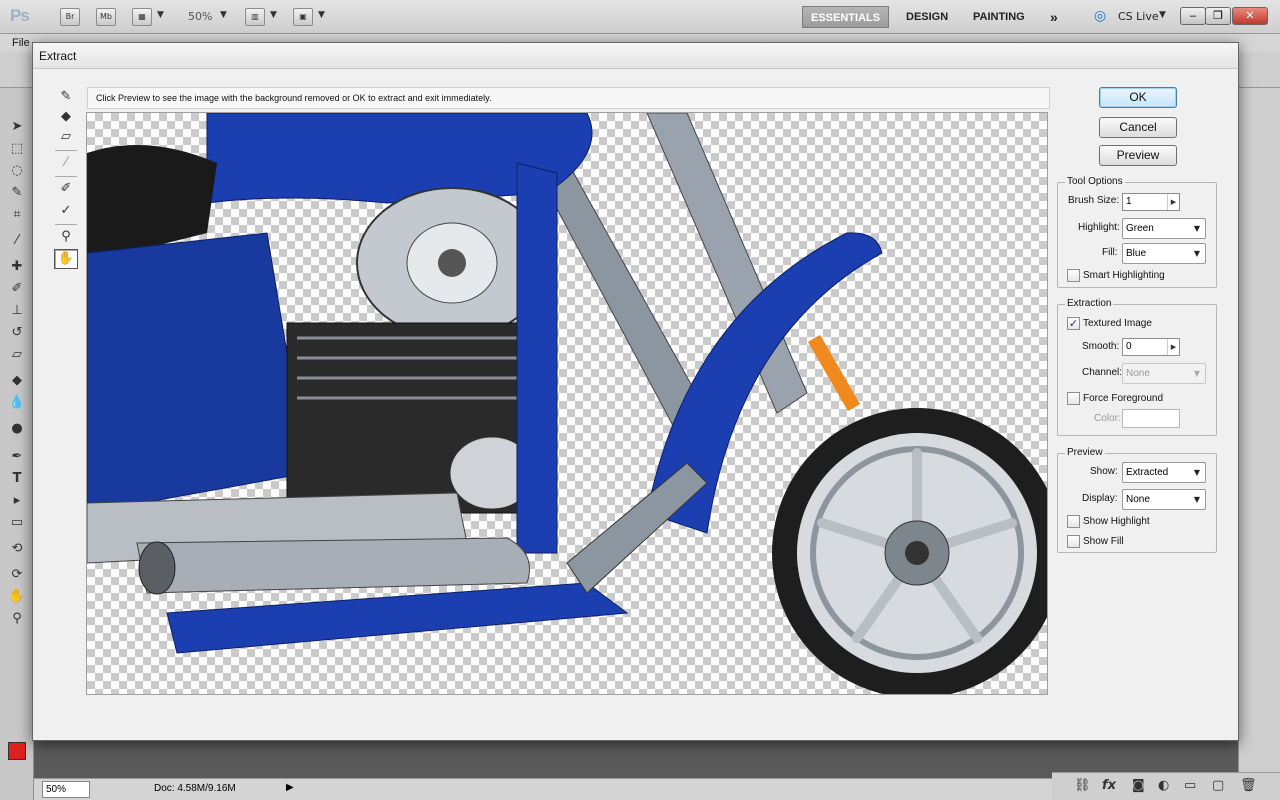 Image resolution: width=1280 pixels, height=800 pixels. I want to click on eraser-icon: ▱, so click(66, 137).